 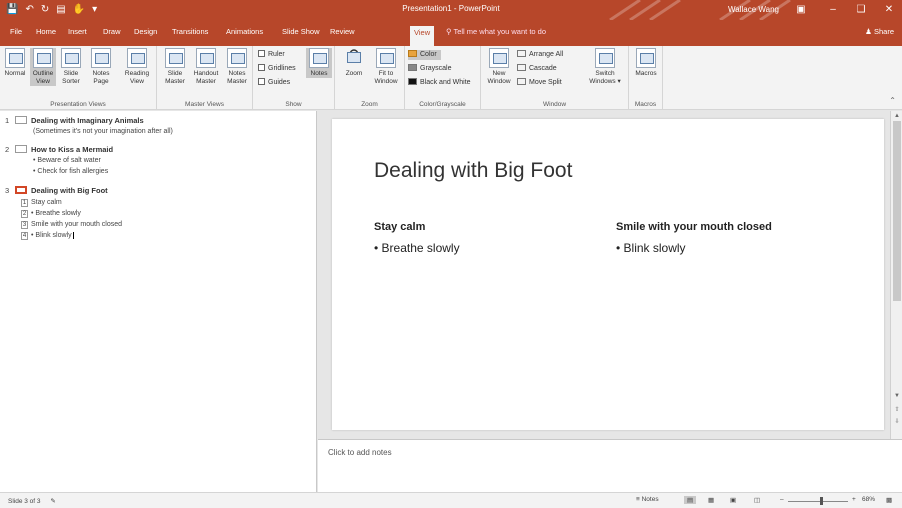 I want to click on arrange-all-button: Arrange All, so click(x=540, y=55).